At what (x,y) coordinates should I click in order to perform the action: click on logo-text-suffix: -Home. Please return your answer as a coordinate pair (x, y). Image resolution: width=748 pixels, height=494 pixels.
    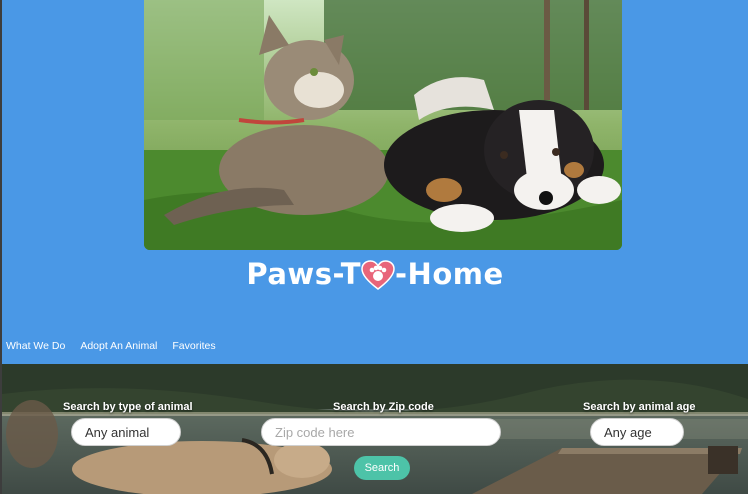
    Looking at the image, I should click on (449, 274).